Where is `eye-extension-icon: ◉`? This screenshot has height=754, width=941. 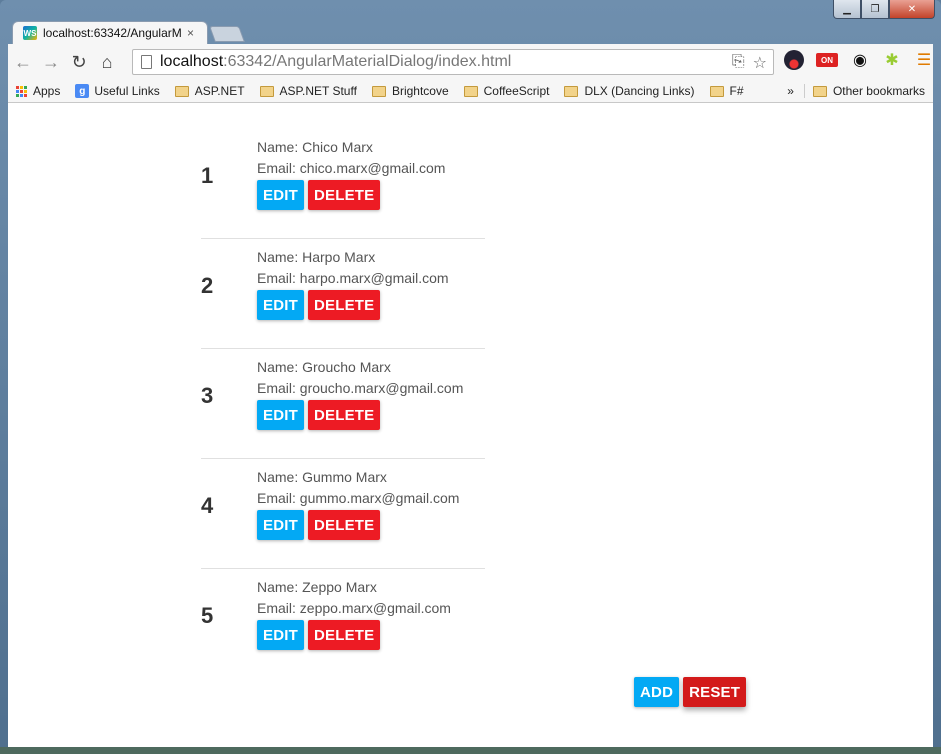
eye-extension-icon: ◉ is located at coordinates (860, 60).